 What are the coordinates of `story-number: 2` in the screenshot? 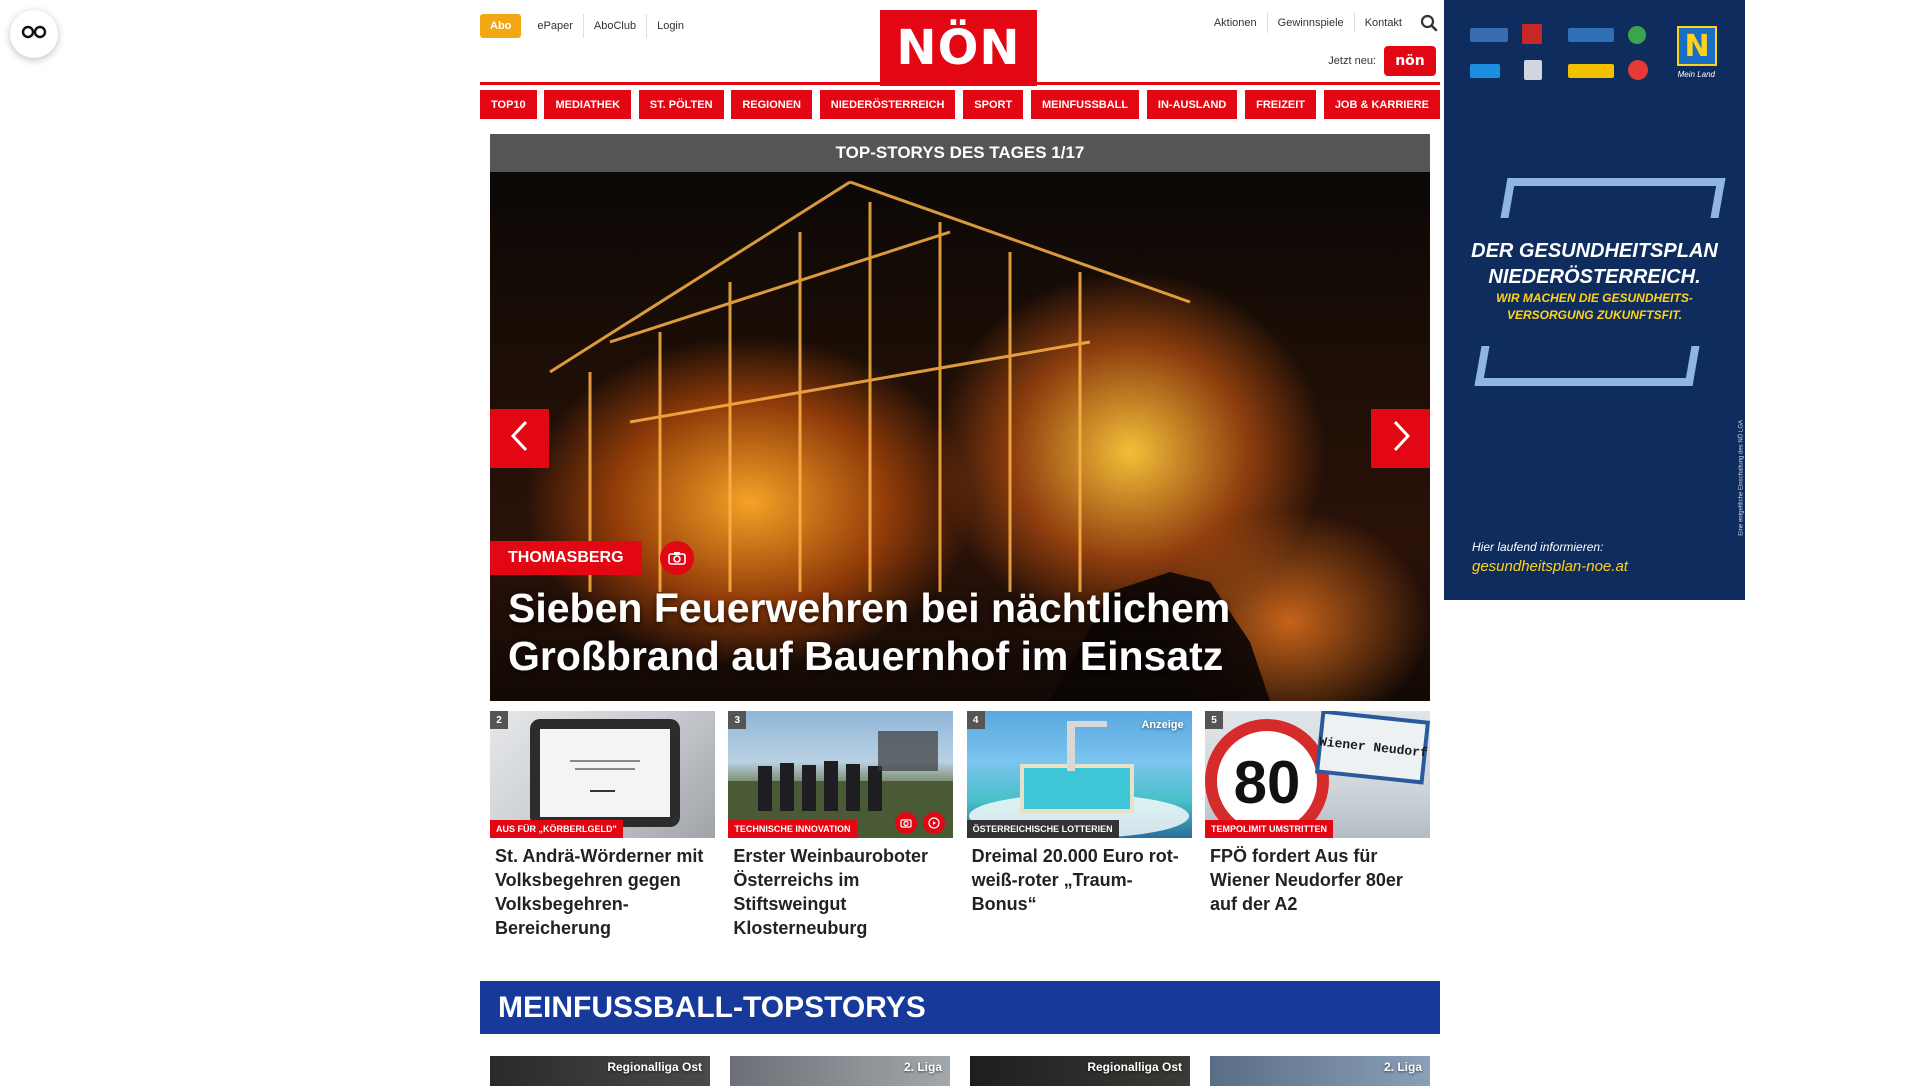 It's located at (499, 720).